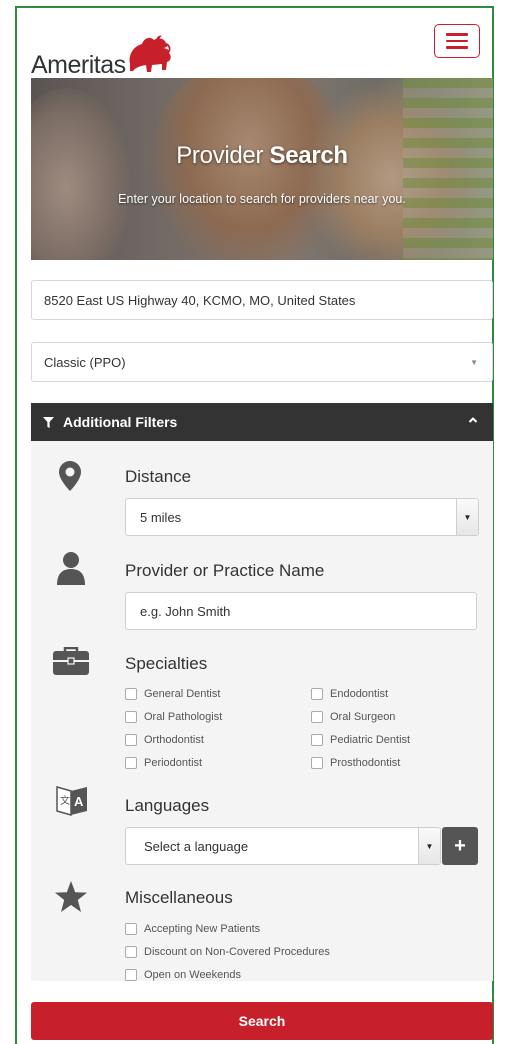 This screenshot has height=1044, width=509. What do you see at coordinates (193, 975) in the screenshot?
I see `checkbox-label: Open on Weekends` at bounding box center [193, 975].